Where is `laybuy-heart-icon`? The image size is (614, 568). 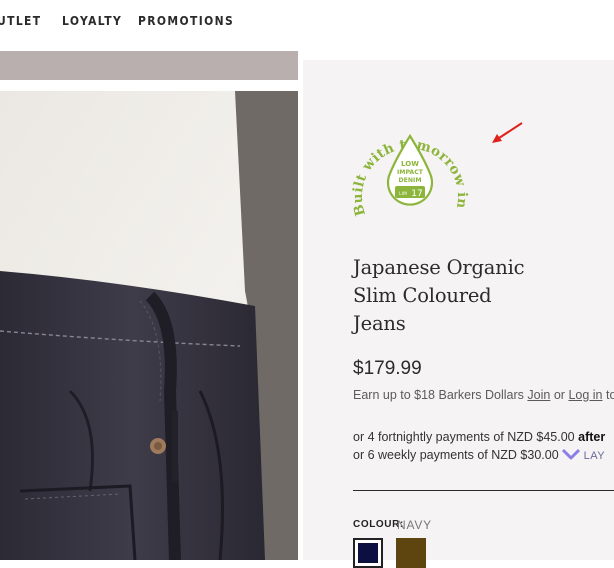
laybuy-heart-icon is located at coordinates (571, 454).